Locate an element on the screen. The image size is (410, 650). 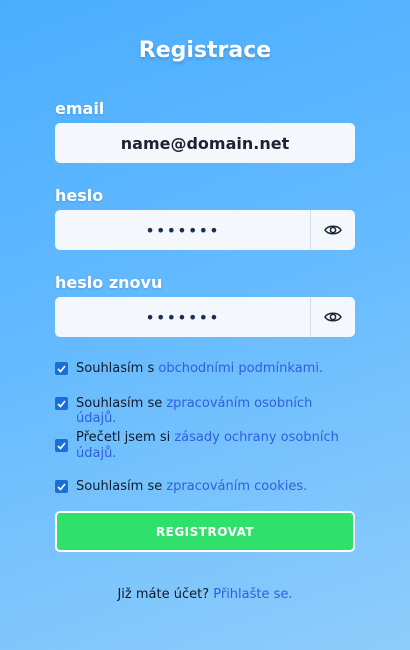
consent-terms-label: Souhlasím s obchodními podmínkami. is located at coordinates (199, 368).